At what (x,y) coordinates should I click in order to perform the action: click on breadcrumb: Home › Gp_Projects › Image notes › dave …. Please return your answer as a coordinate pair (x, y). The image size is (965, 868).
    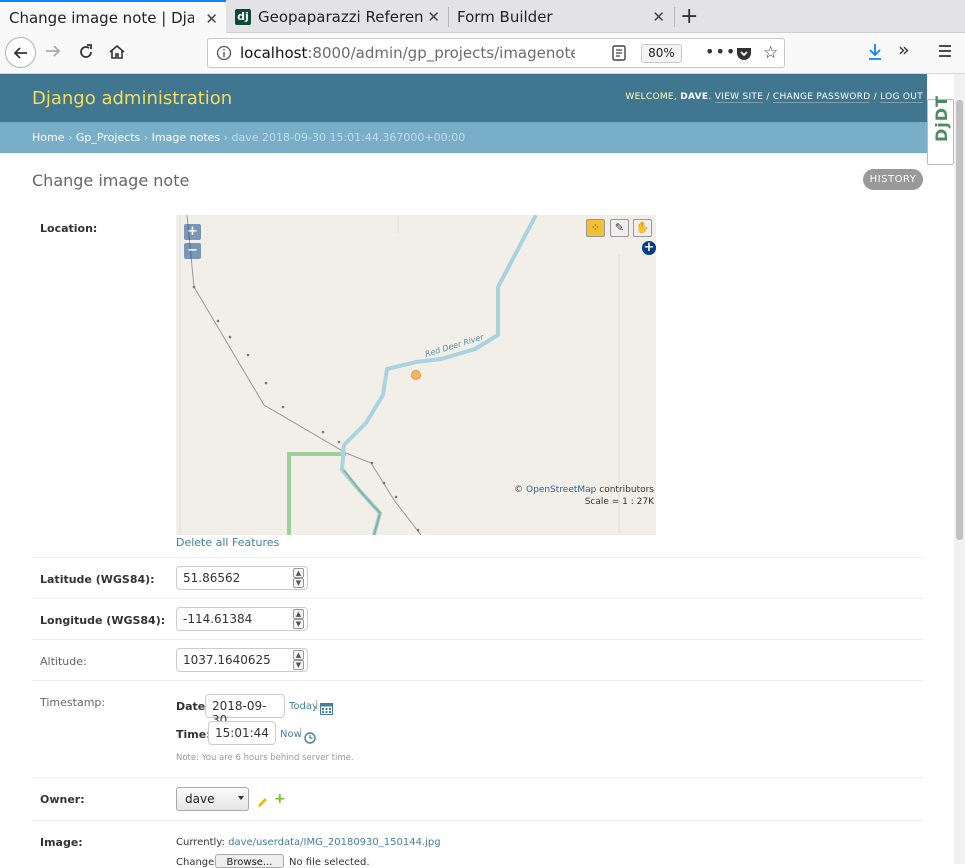
    Looking at the image, I should click on (463, 137).